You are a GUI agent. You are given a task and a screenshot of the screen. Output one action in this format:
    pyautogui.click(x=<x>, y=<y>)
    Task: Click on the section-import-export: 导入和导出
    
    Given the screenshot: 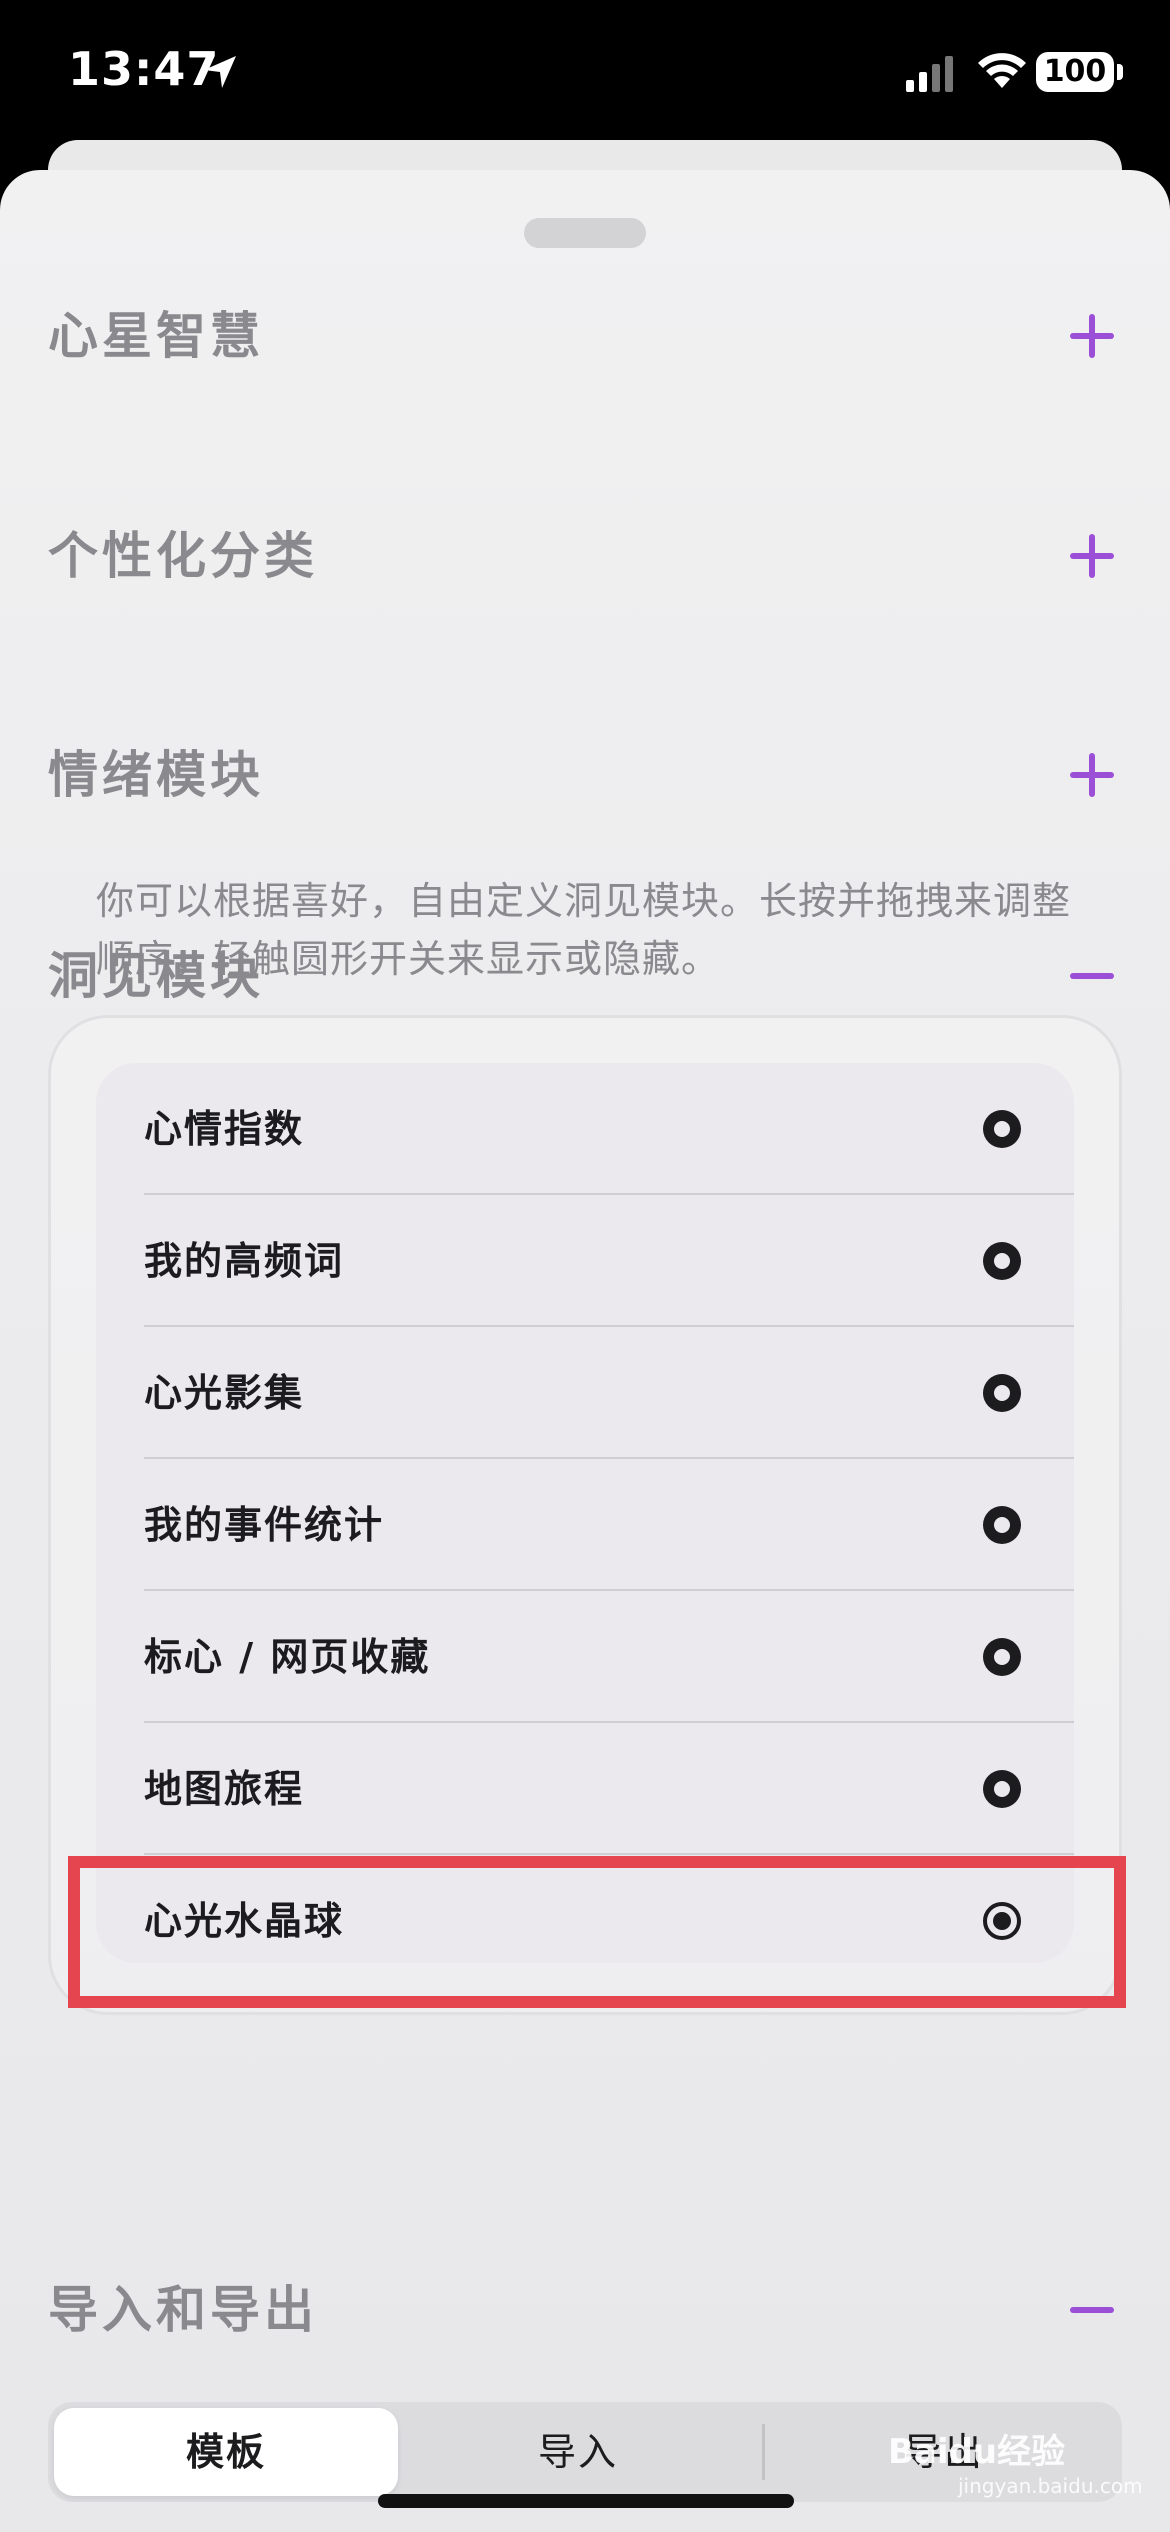 What is the action you would take?
    pyautogui.click(x=585, y=2310)
    